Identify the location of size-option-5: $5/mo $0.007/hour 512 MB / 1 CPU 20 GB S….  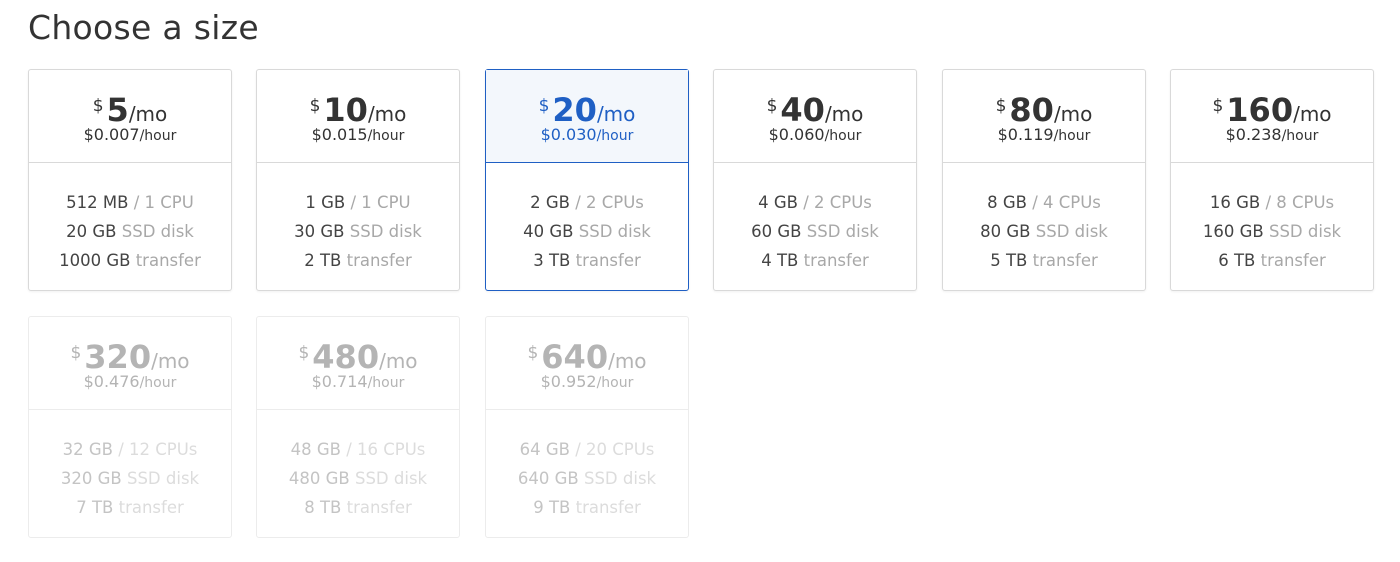
(130, 180).